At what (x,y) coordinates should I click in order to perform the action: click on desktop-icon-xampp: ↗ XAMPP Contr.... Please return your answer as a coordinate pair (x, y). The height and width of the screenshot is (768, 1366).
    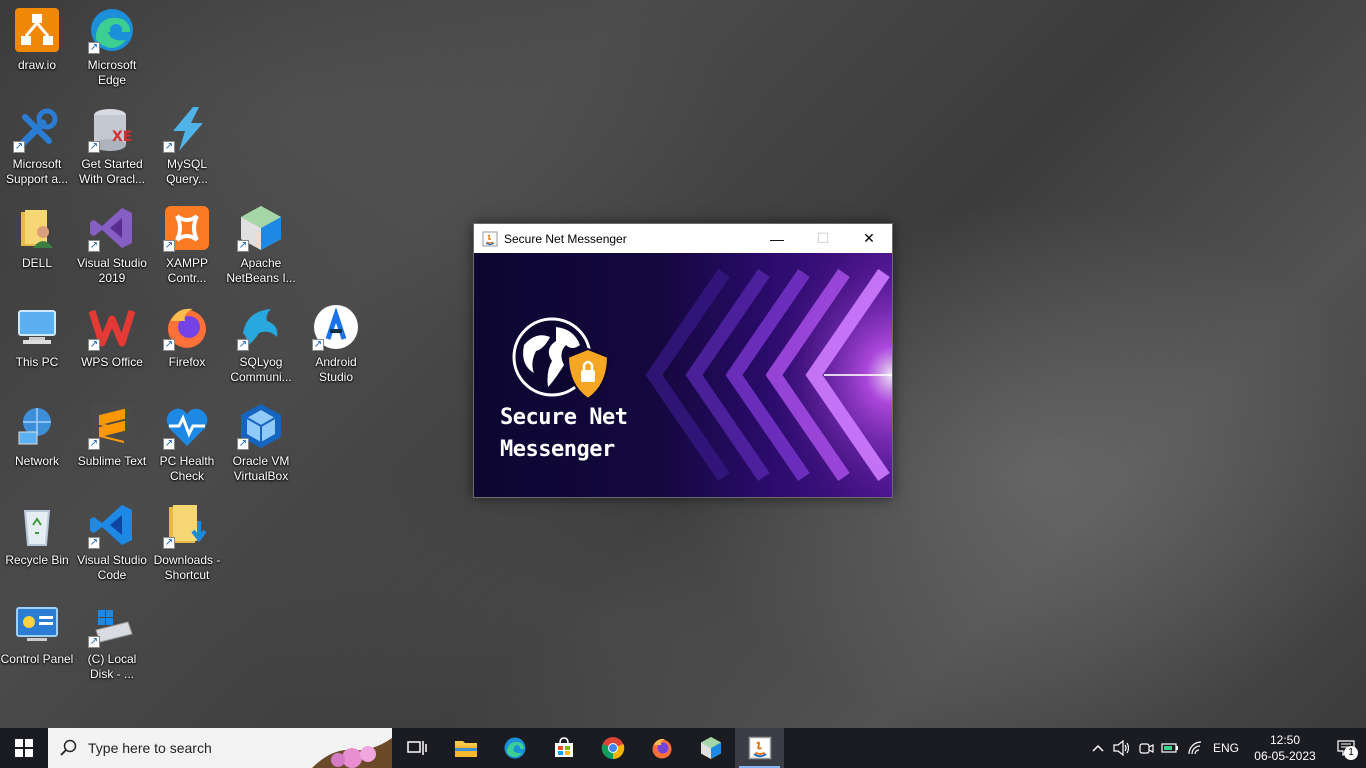
    Looking at the image, I should click on (187, 246).